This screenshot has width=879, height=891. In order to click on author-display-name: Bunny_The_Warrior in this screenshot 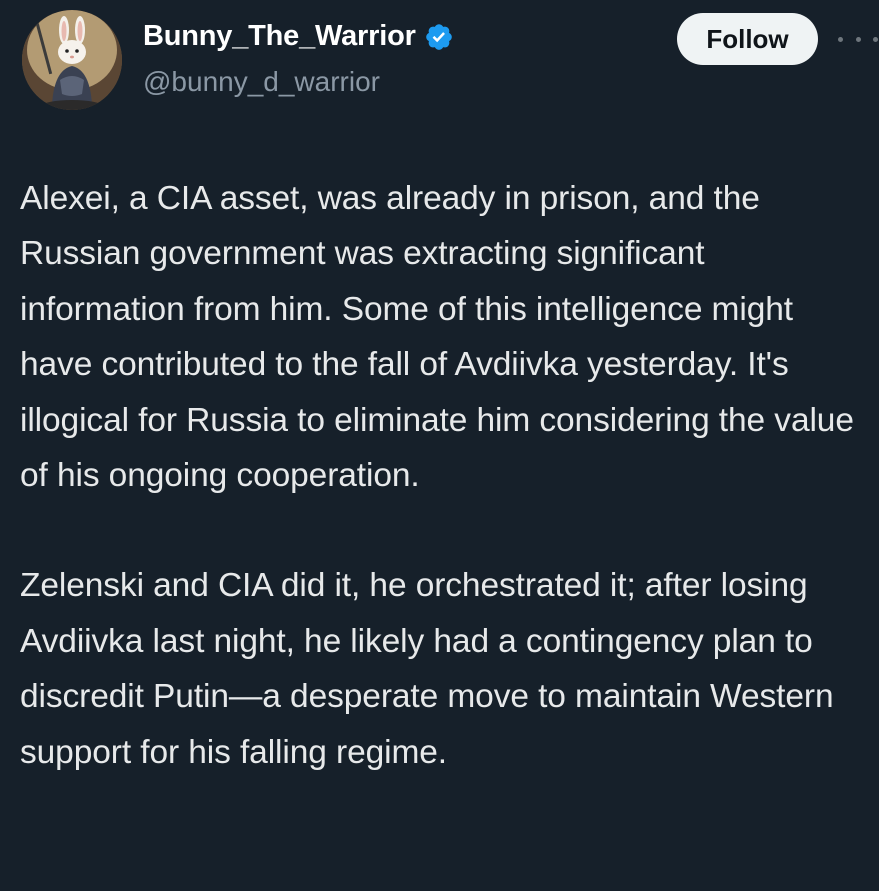, I will do `click(279, 36)`.